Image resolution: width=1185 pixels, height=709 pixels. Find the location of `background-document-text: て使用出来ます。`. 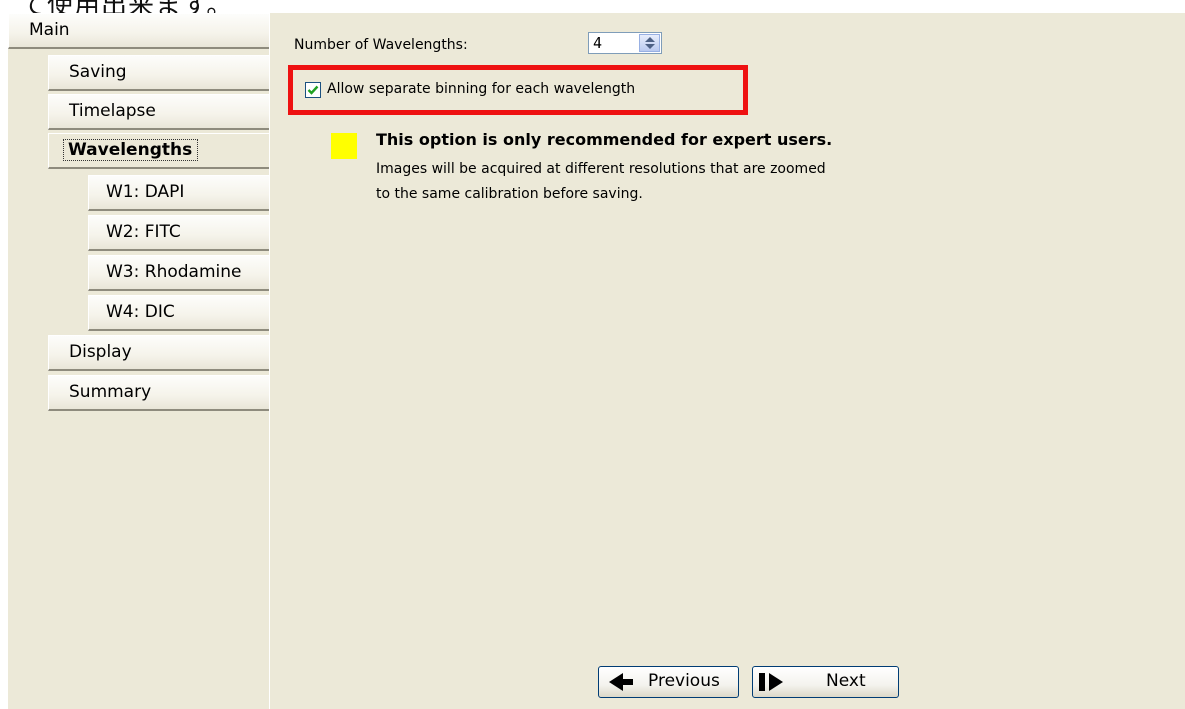

background-document-text: て使用出来ます。 is located at coordinates (592, 6).